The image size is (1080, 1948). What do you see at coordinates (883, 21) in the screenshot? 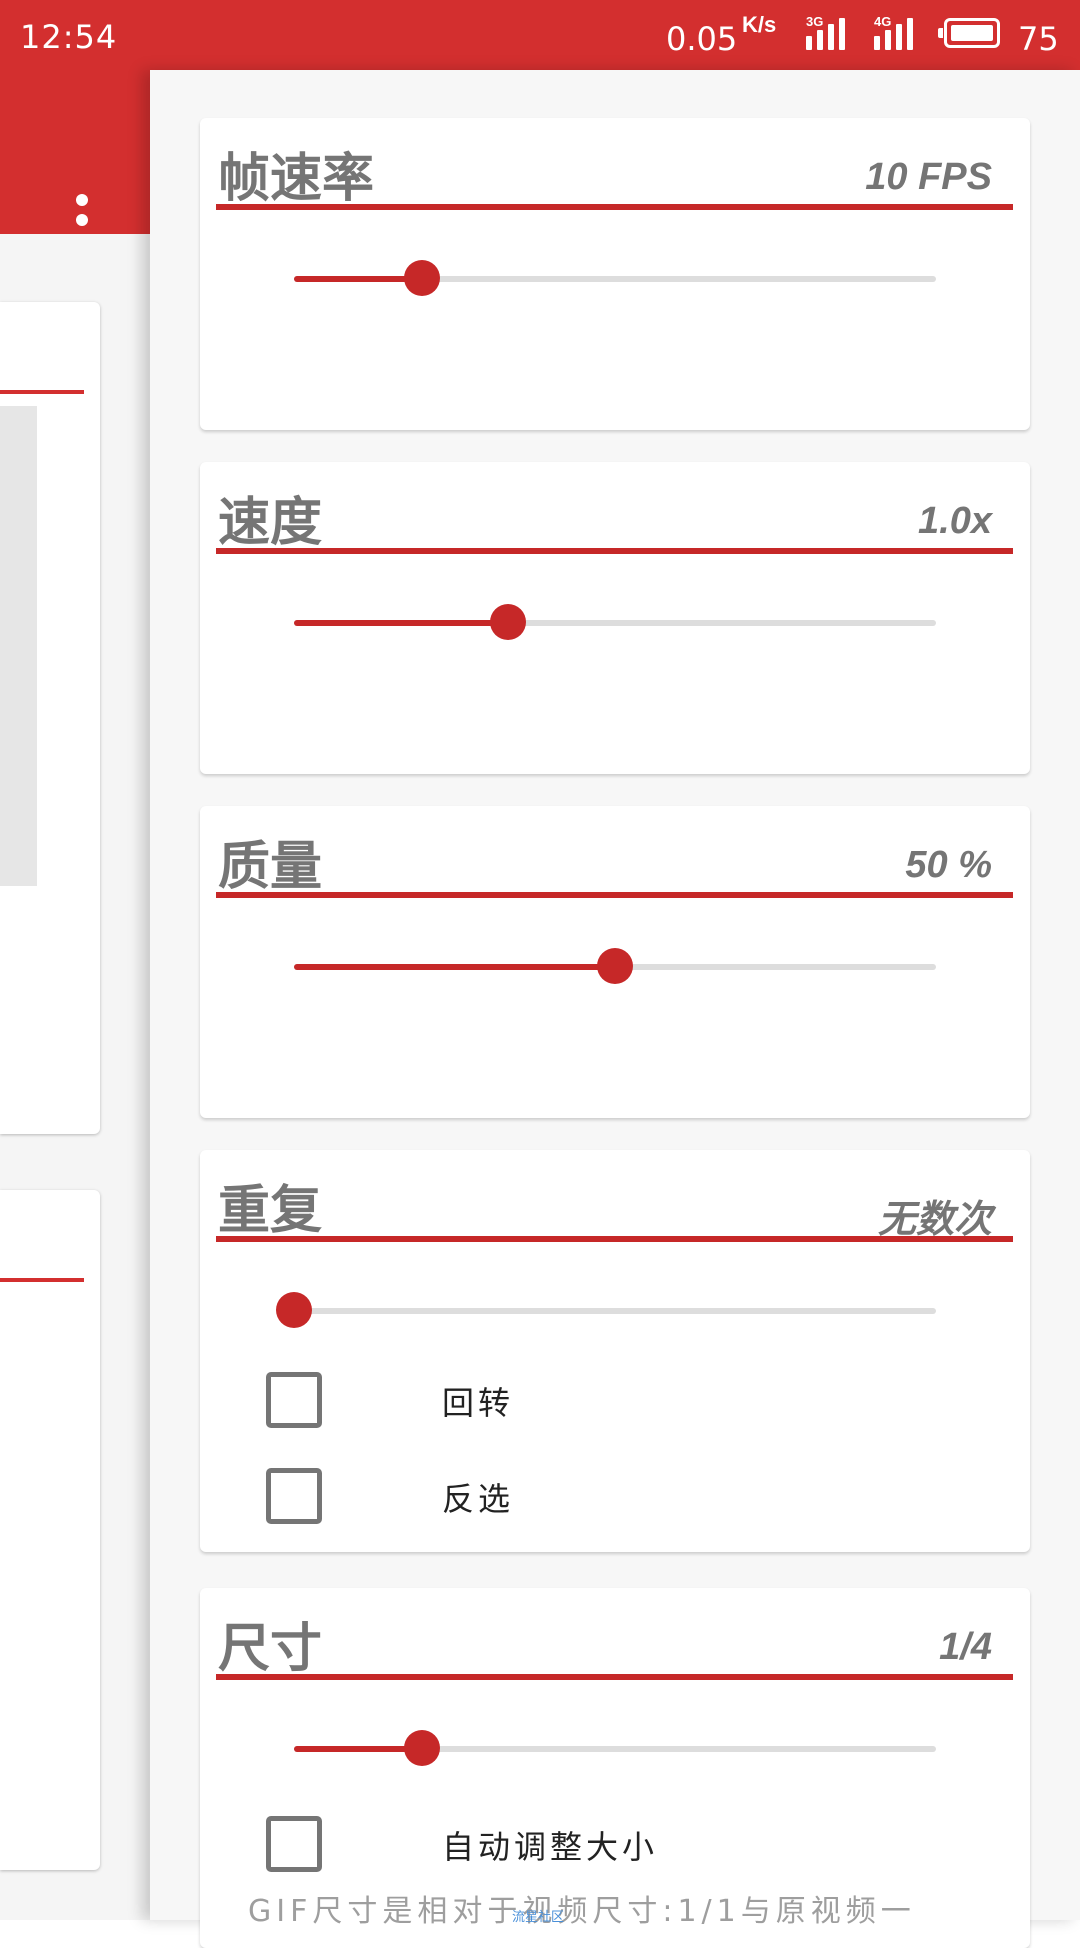
I see `signal-type-label: 4G` at bounding box center [883, 21].